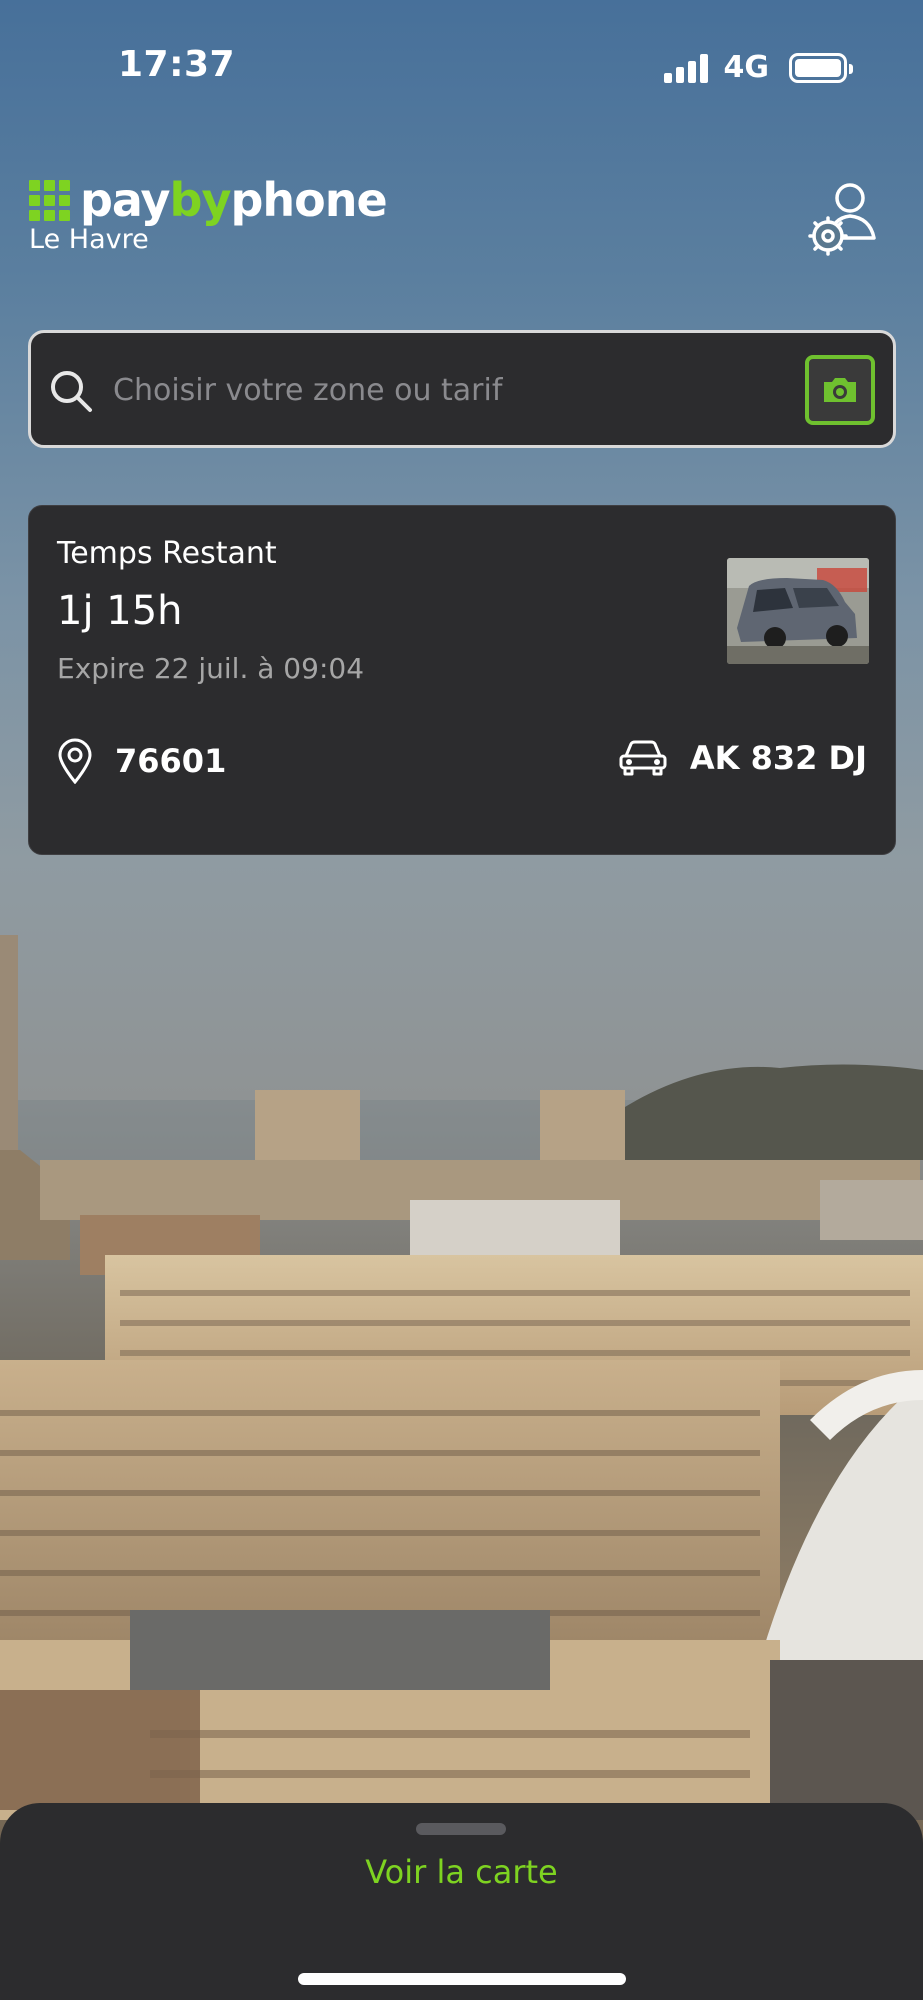  What do you see at coordinates (643, 758) in the screenshot?
I see `car-icon` at bounding box center [643, 758].